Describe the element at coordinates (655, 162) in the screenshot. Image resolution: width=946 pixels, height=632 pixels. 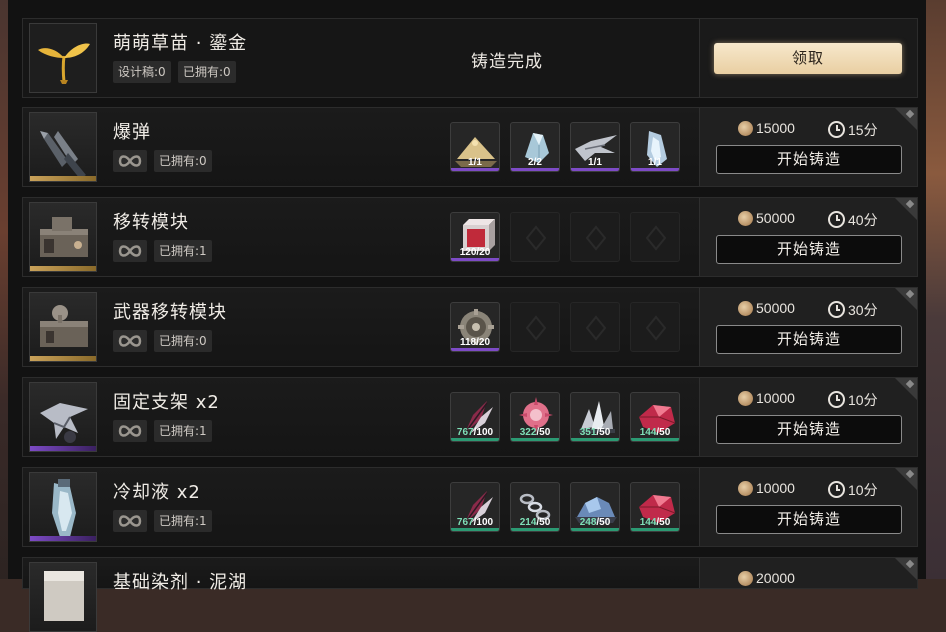
I see `material-count: 1/1` at that location.